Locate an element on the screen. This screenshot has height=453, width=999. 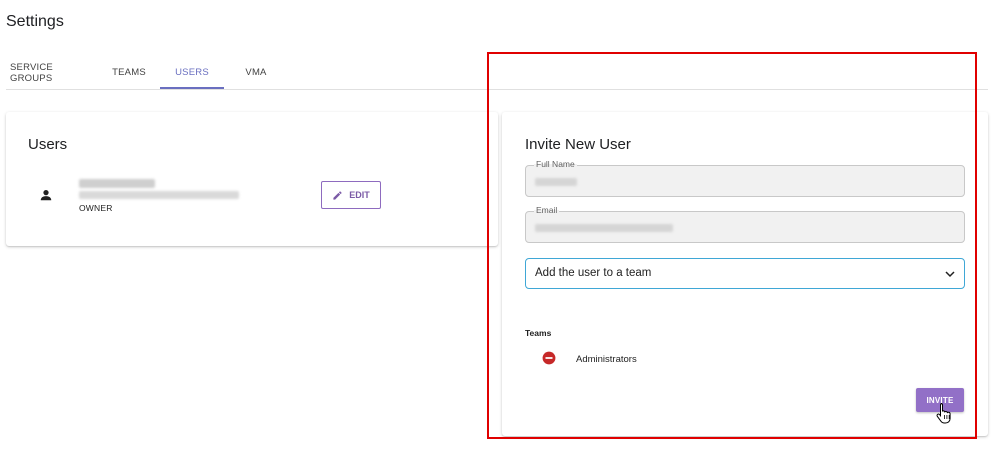
edit-user-button: EDIT is located at coordinates (351, 195).